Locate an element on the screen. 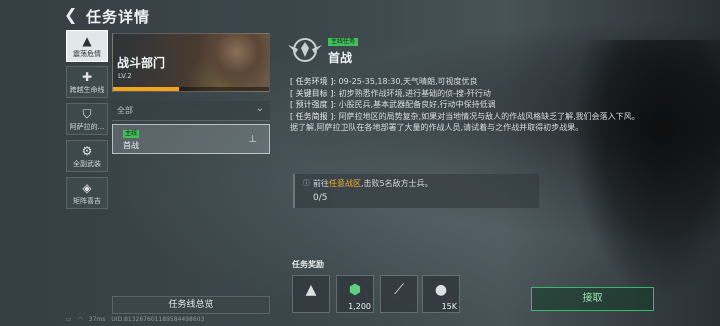 The height and width of the screenshot is (326, 720). task-filter-dropdown: 全部 ⌄ is located at coordinates (191, 111).